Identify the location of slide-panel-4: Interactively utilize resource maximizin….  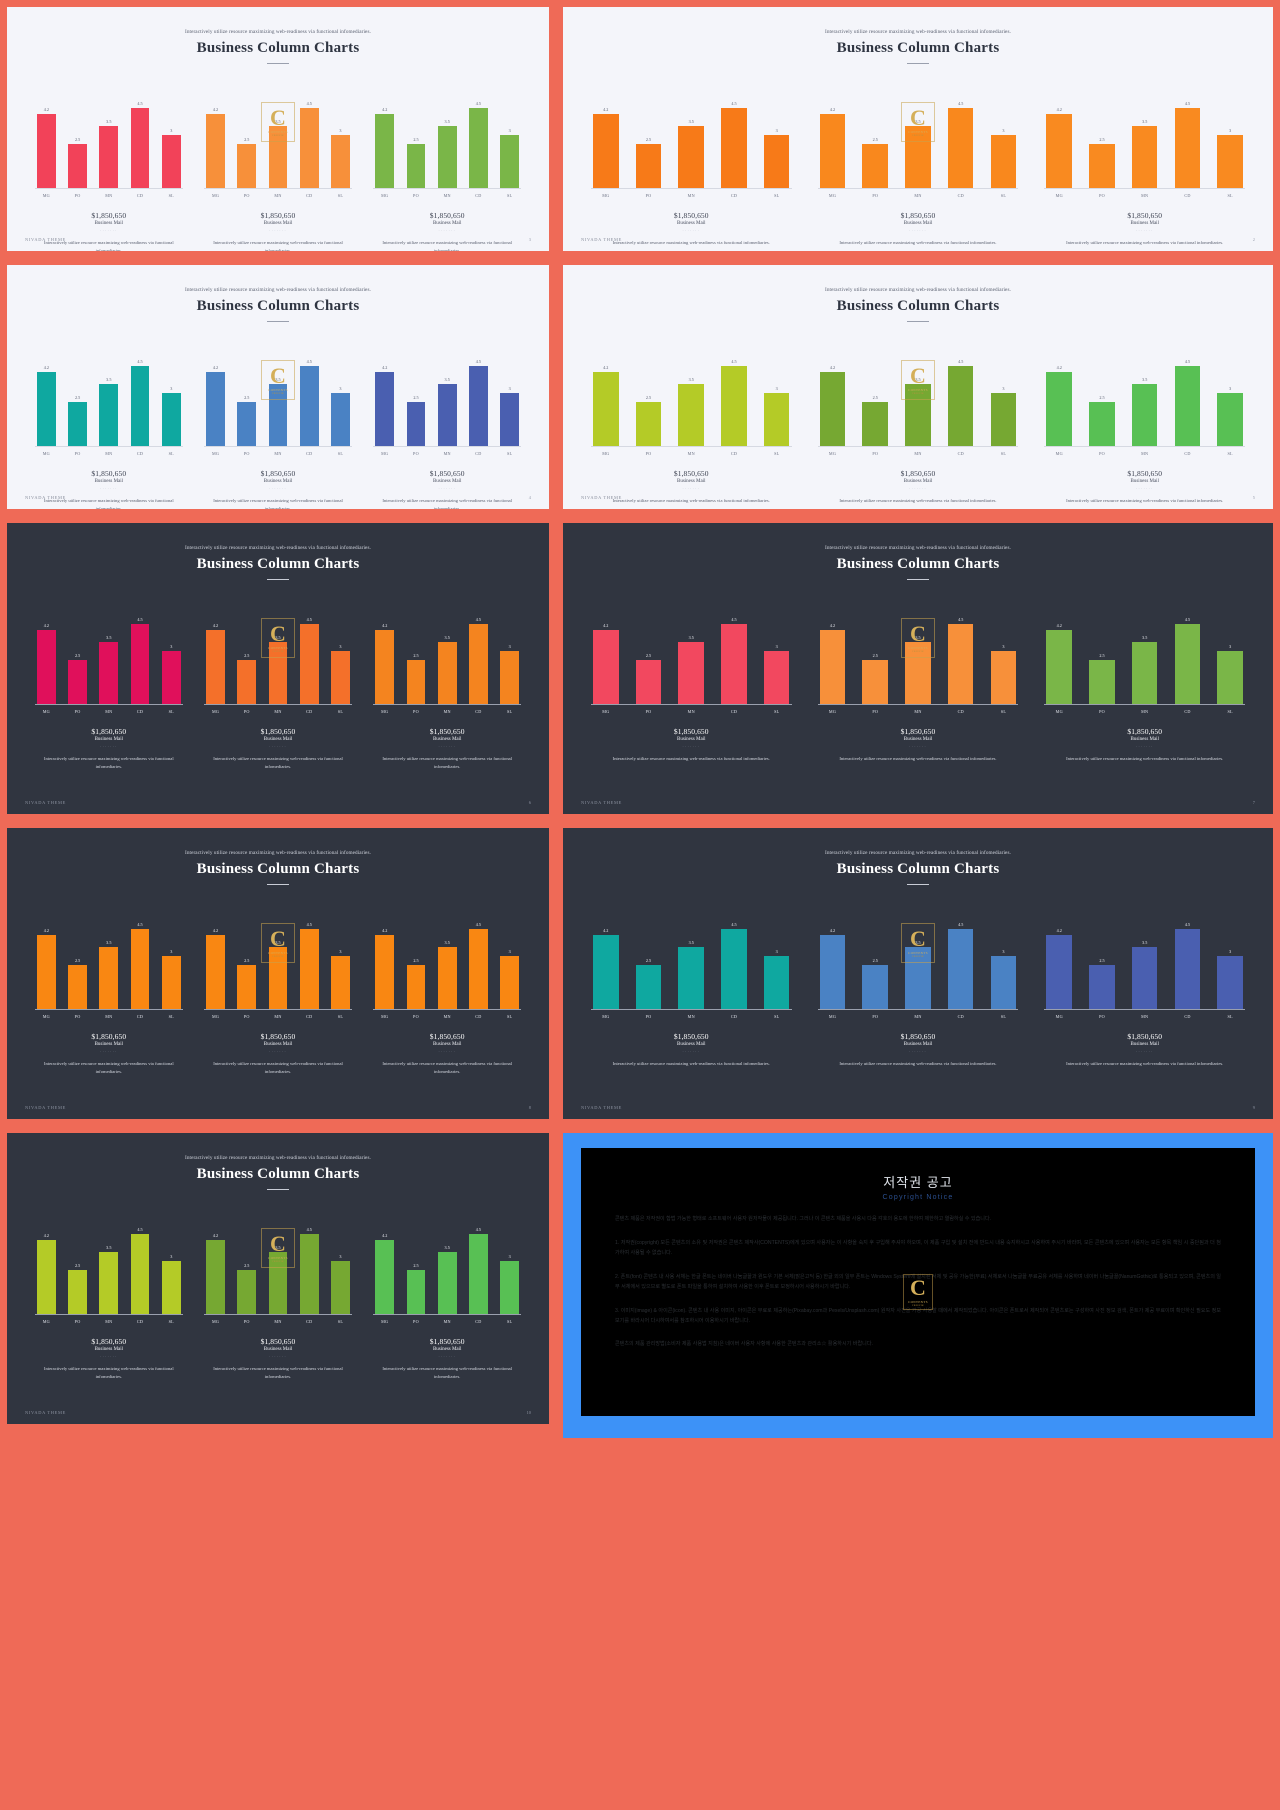
(918, 387).